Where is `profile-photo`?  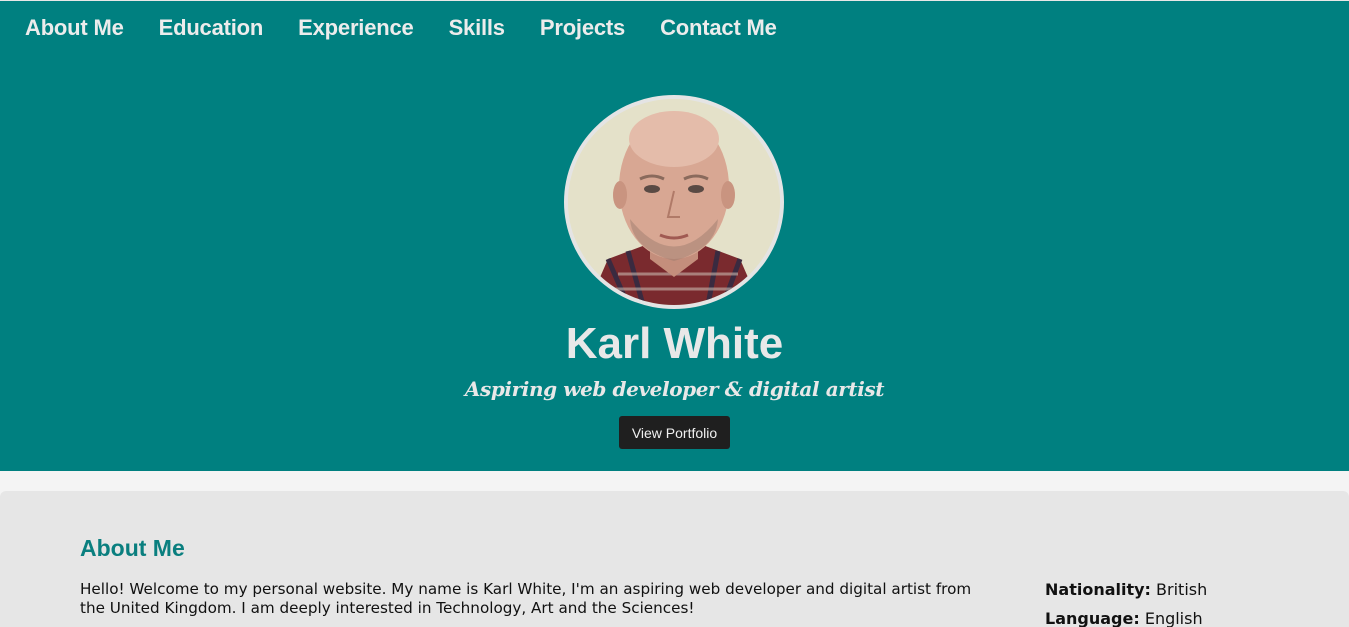 profile-photo is located at coordinates (674, 202).